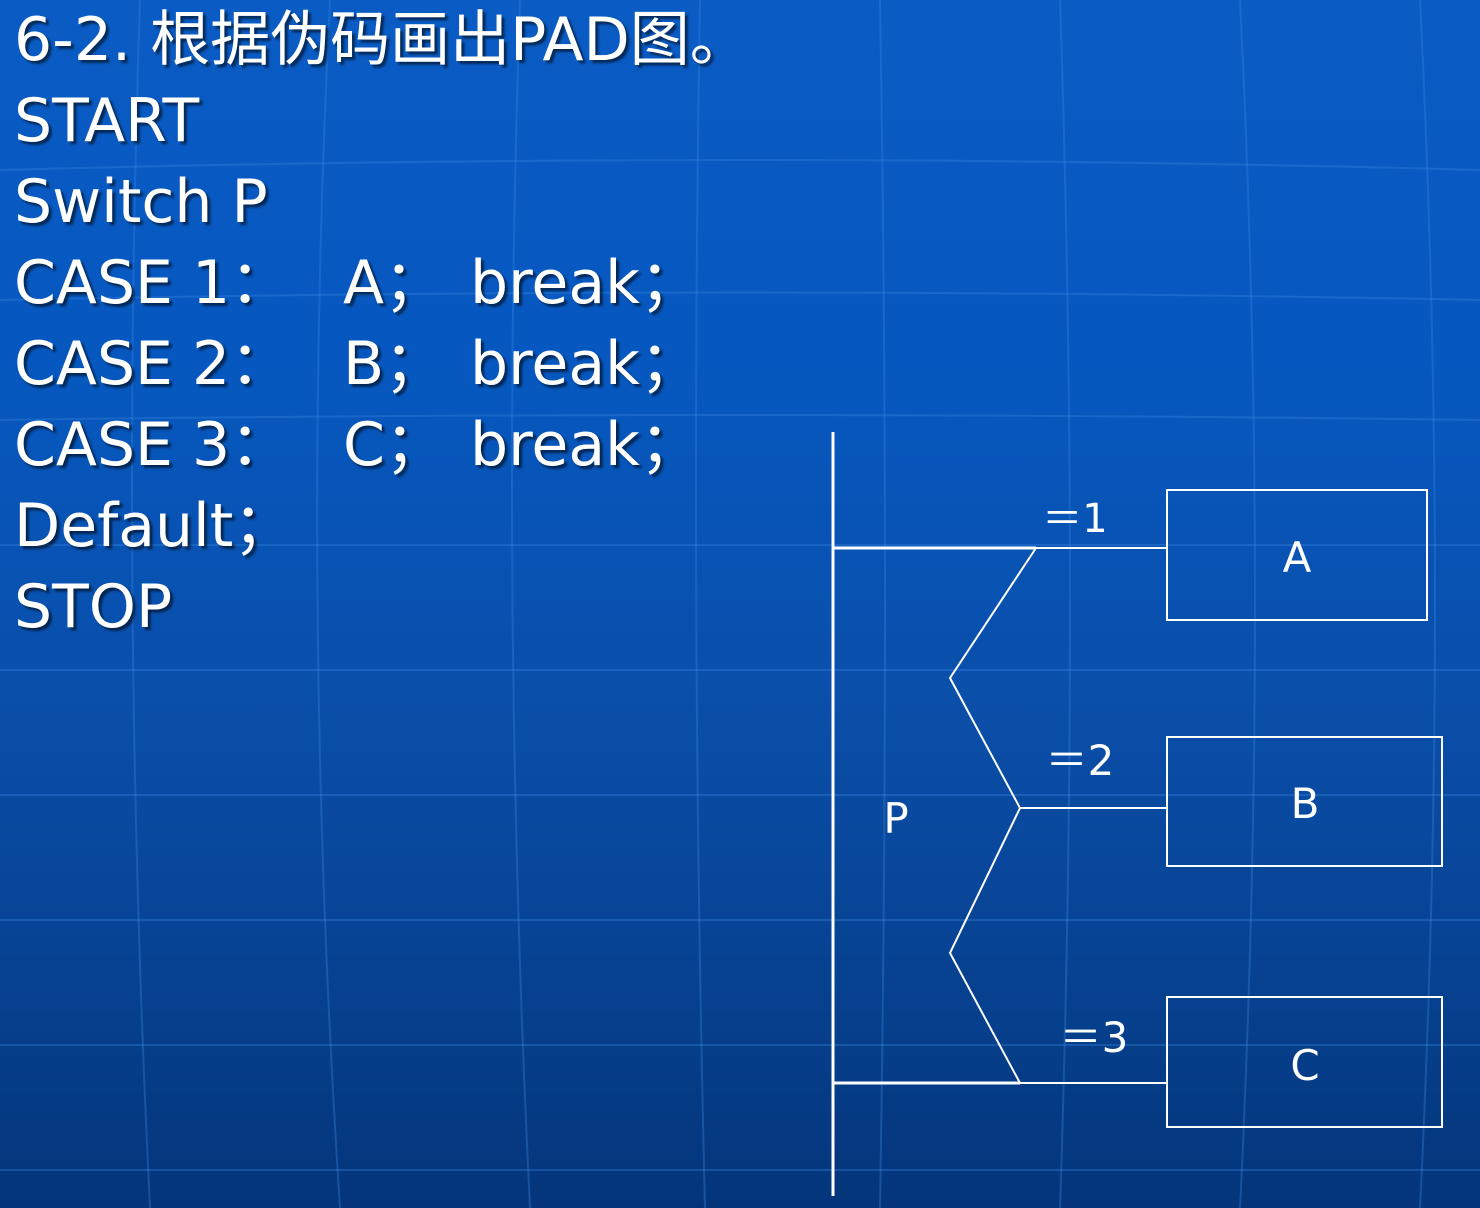 Image resolution: width=1480 pixels, height=1208 pixels. Describe the element at coordinates (895, 818) in the screenshot. I see `selector-label: P` at that location.